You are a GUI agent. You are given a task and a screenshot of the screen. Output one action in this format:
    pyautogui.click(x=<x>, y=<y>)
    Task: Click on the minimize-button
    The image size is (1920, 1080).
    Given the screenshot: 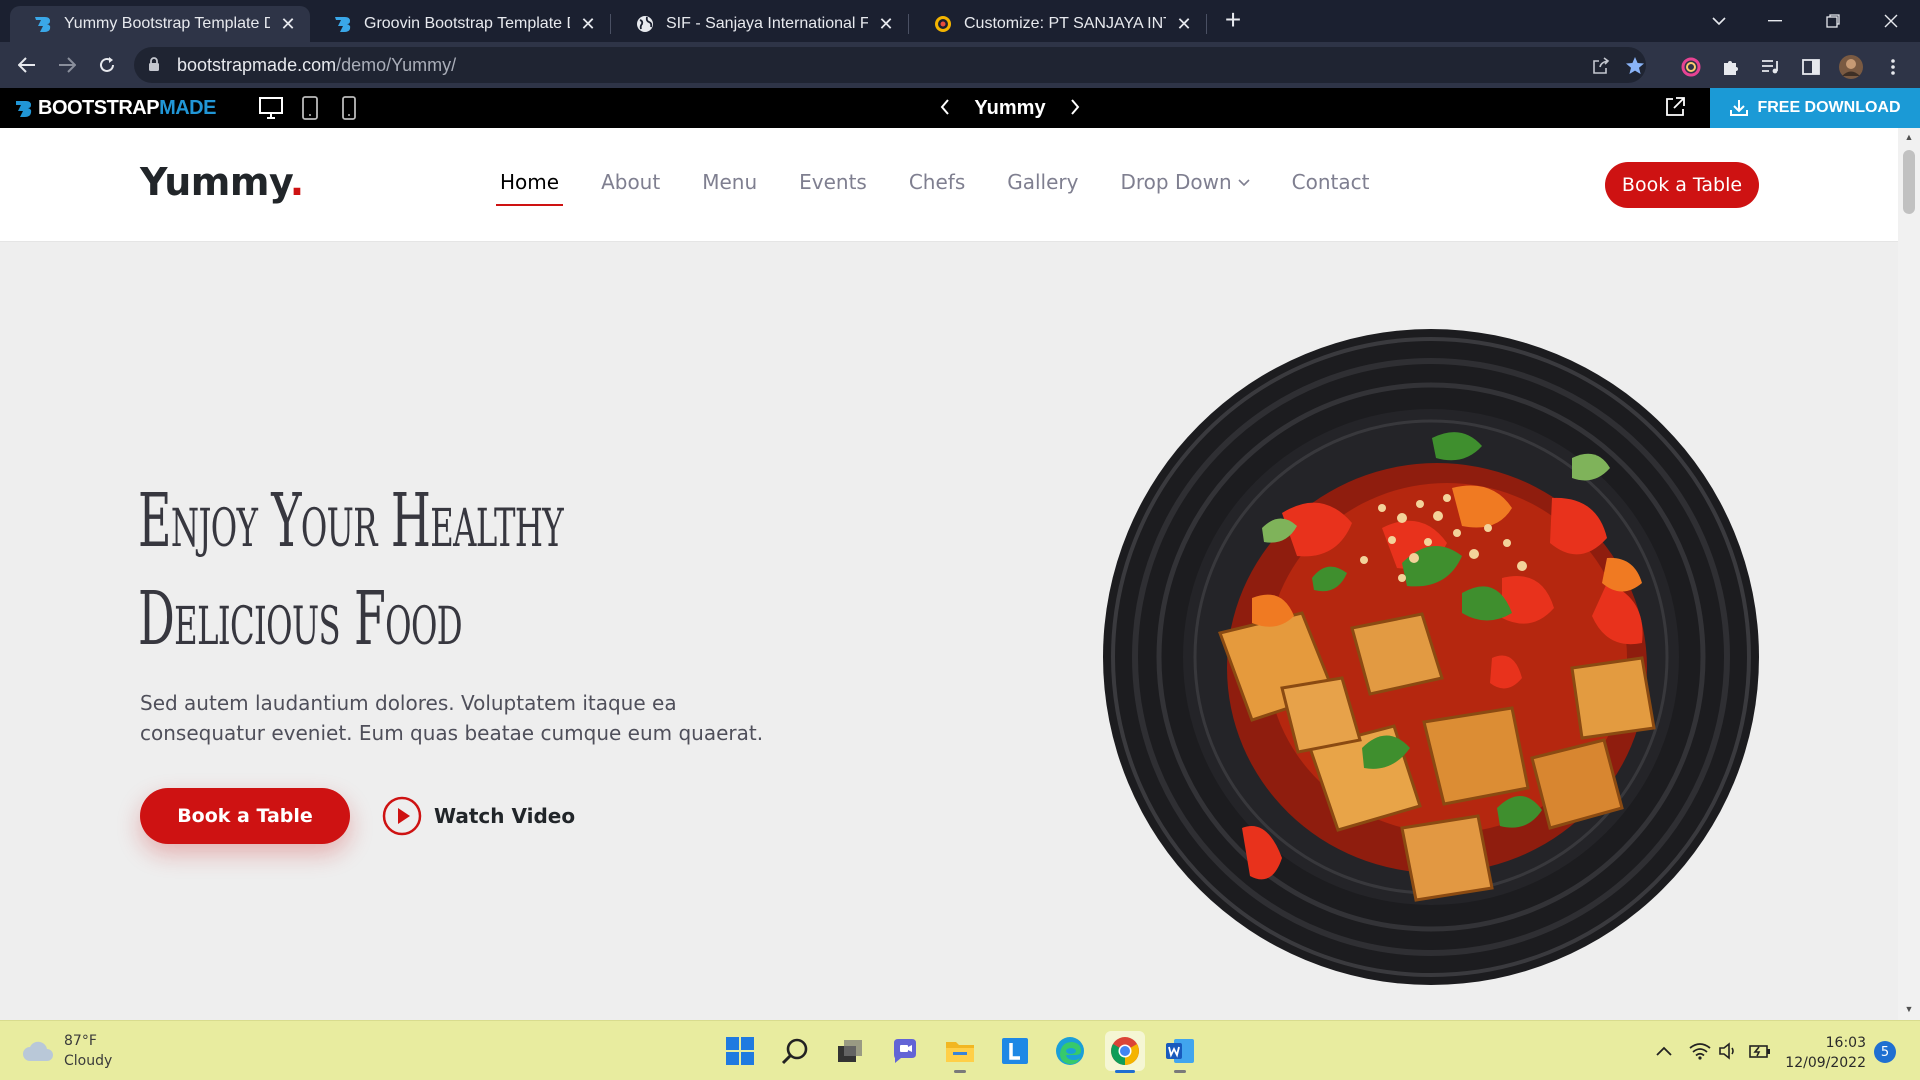 What is the action you would take?
    pyautogui.click(x=1775, y=21)
    